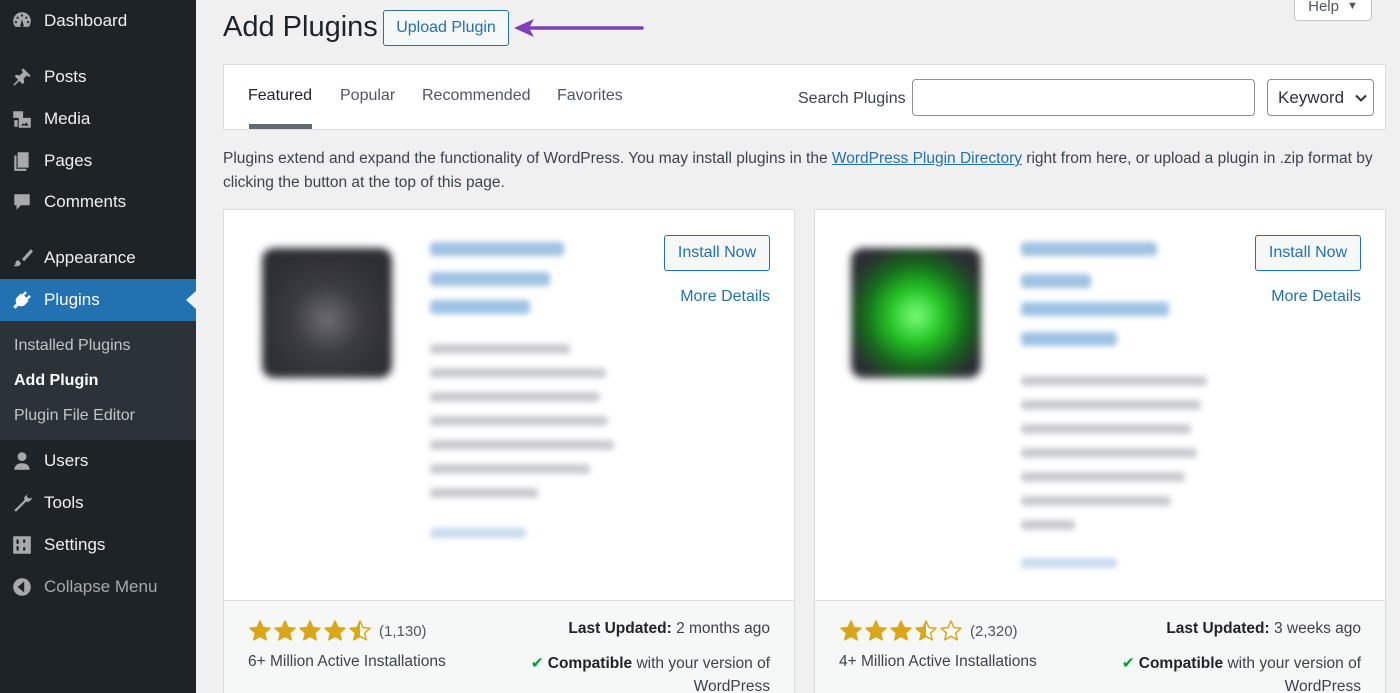 The height and width of the screenshot is (693, 1400). Describe the element at coordinates (98, 503) in the screenshot. I see `sidebar-item-tools: Tools` at that location.